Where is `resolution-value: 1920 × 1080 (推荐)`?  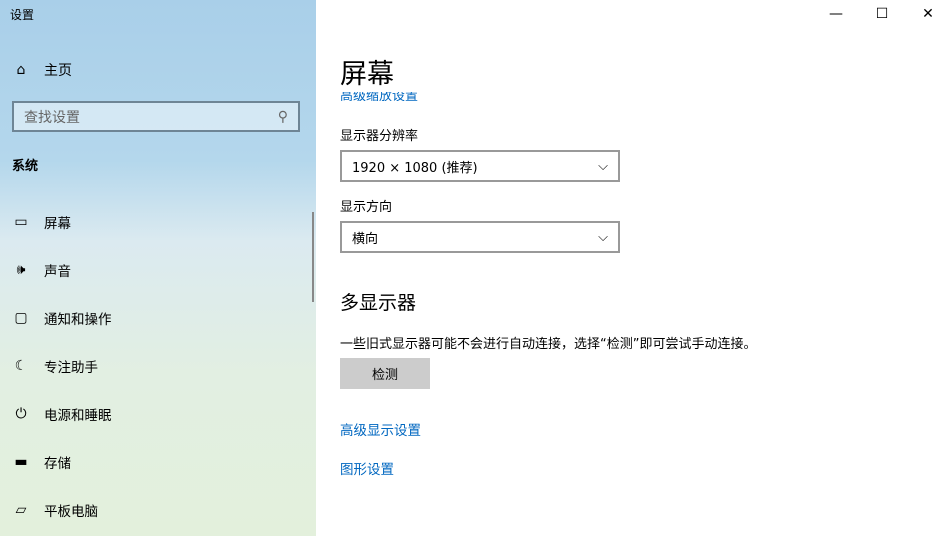
resolution-value: 1920 × 1080 (推荐) is located at coordinates (415, 168).